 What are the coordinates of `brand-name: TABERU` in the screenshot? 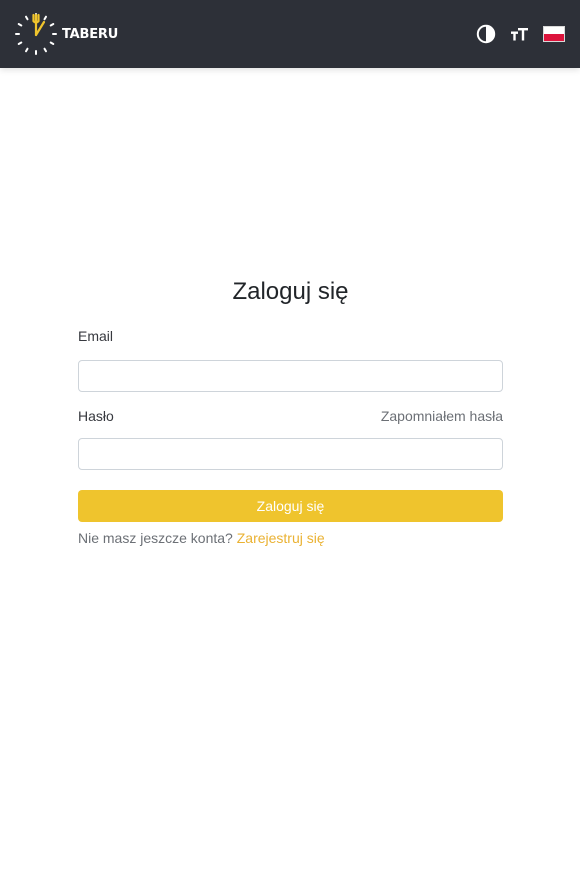 It's located at (90, 34).